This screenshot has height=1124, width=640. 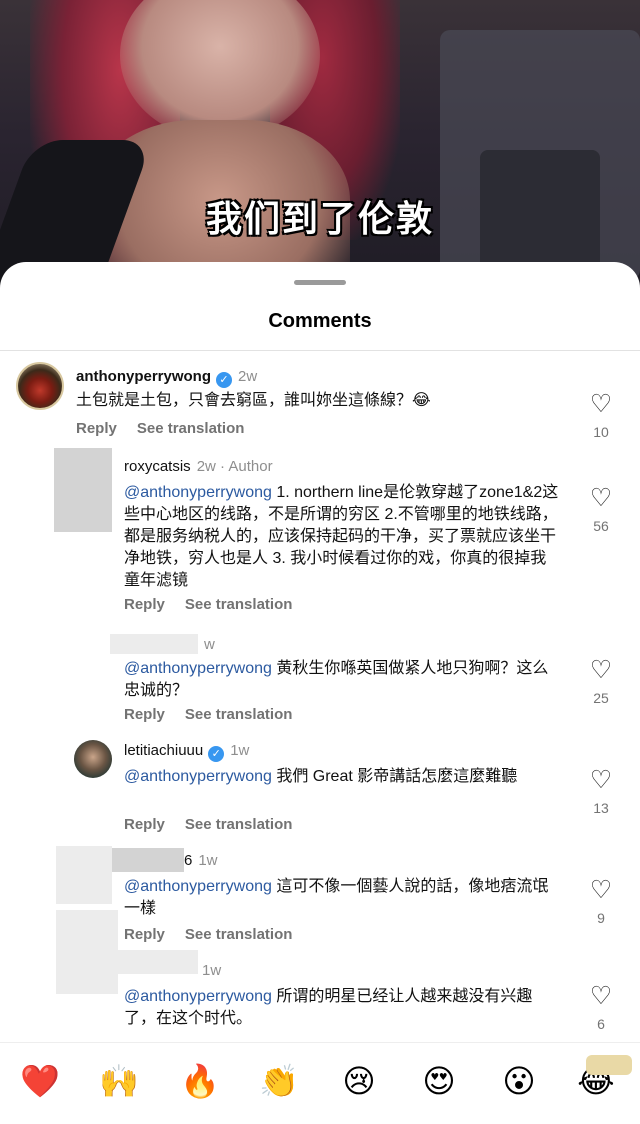 I want to click on reaction-heart-eyes-icon: 😍, so click(x=439, y=1081).